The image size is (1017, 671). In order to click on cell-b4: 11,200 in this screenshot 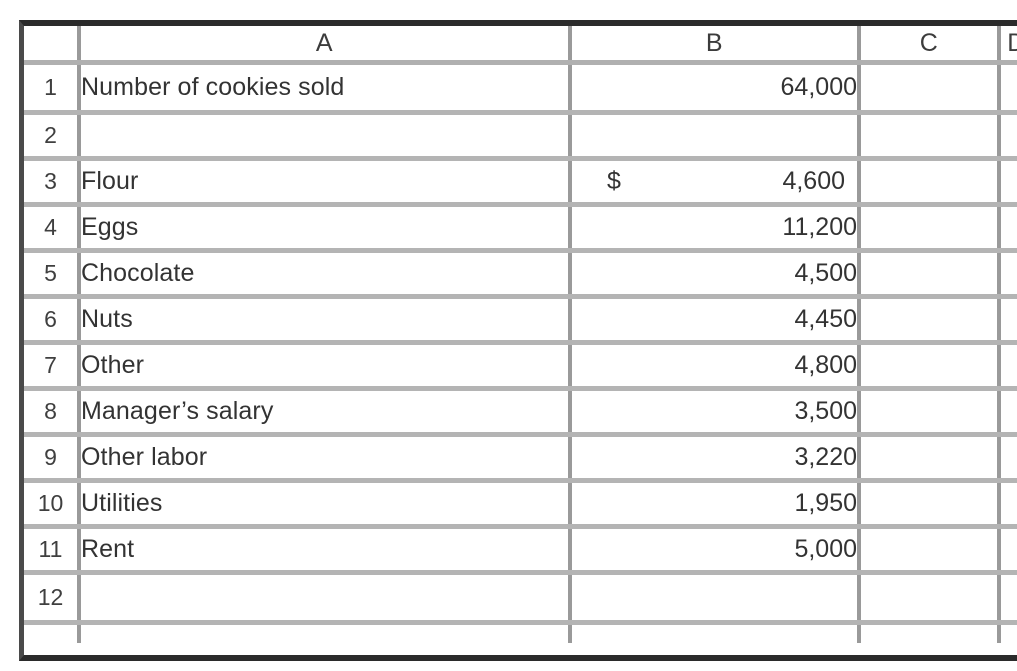, I will do `click(715, 228)`.